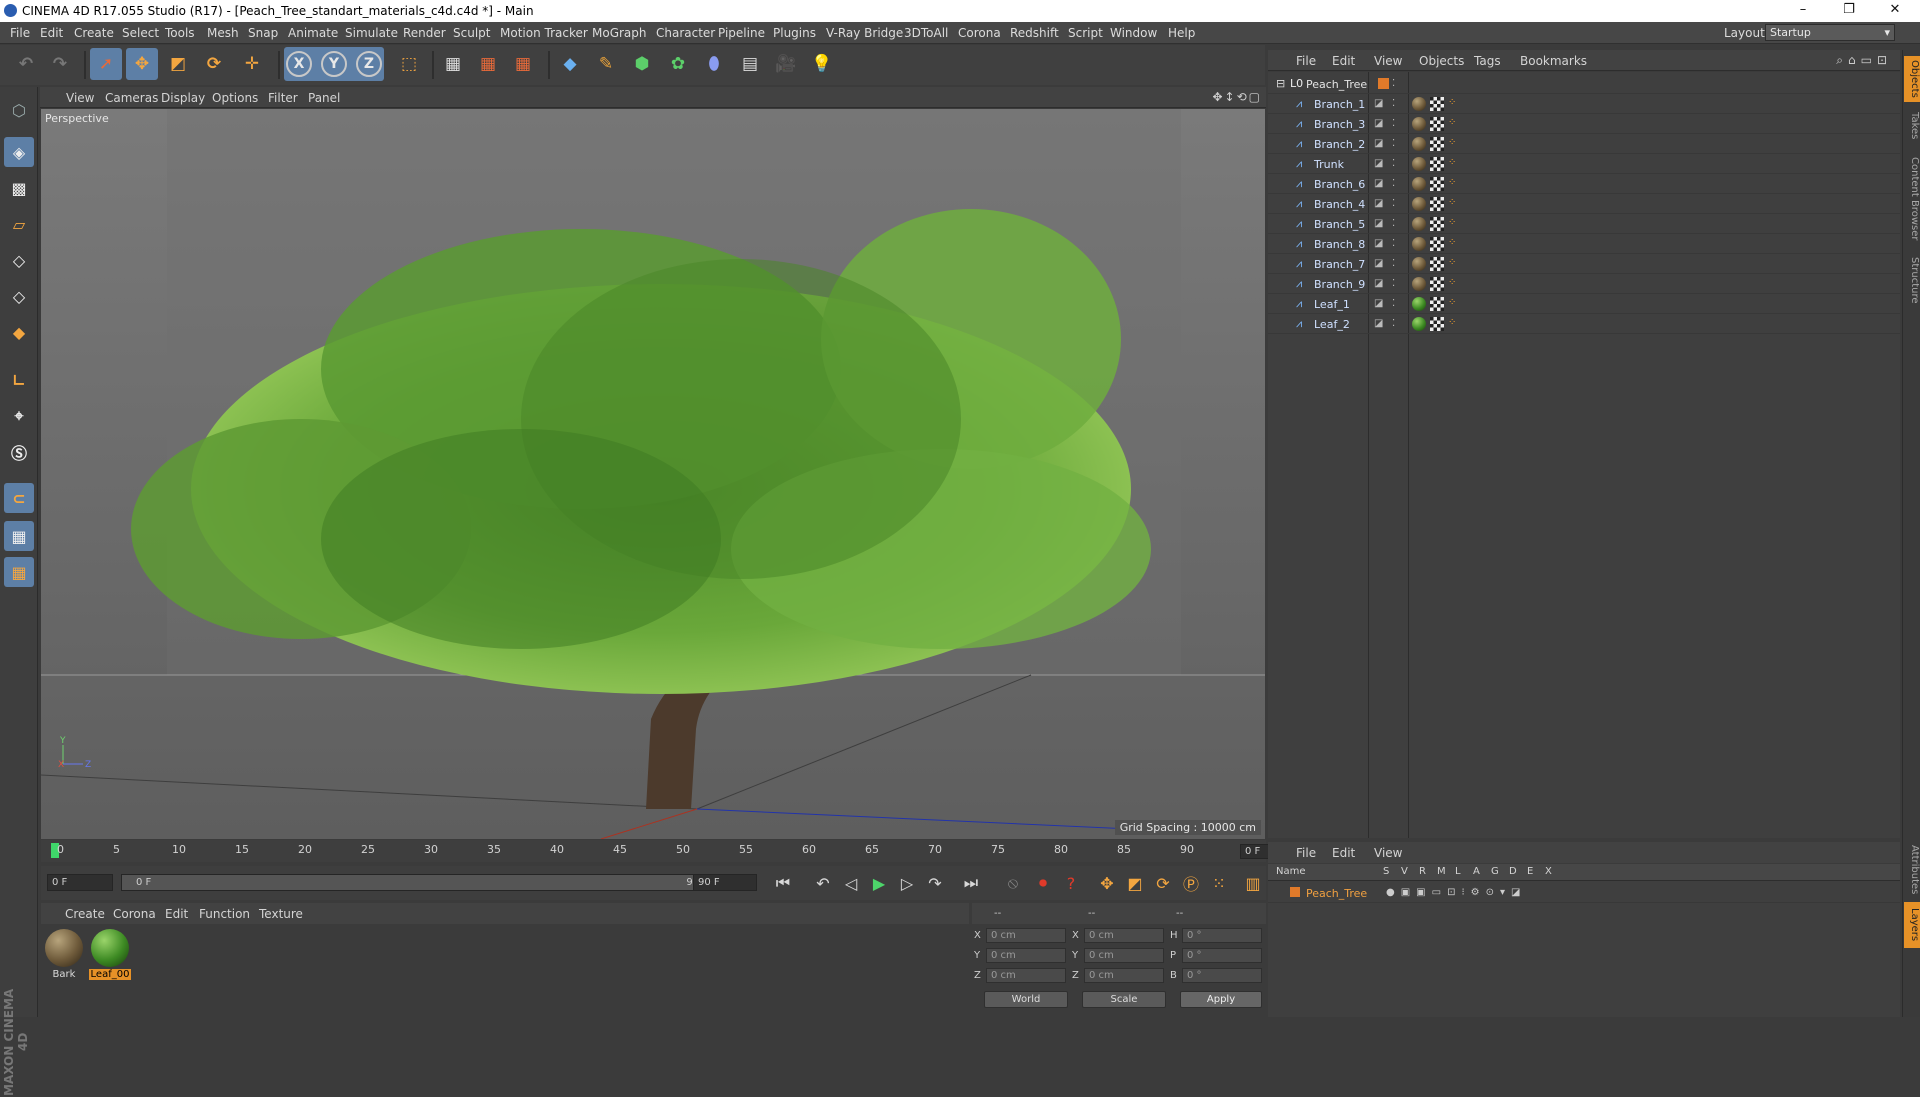  Describe the element at coordinates (281, 914) in the screenshot. I see `material-menu-texture: Texture` at that location.